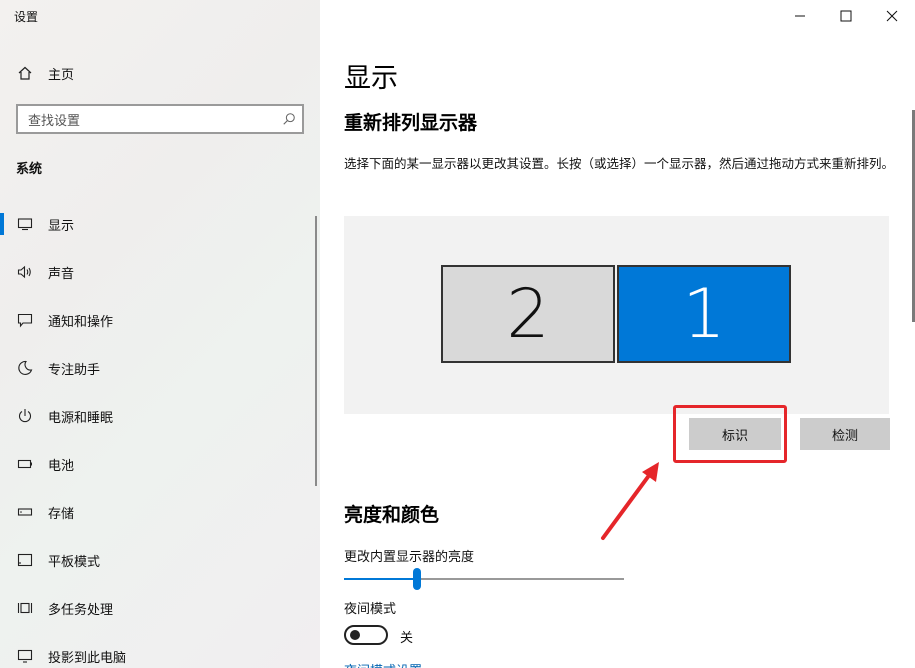  What do you see at coordinates (24, 320) in the screenshot?
I see `notification-icon` at bounding box center [24, 320].